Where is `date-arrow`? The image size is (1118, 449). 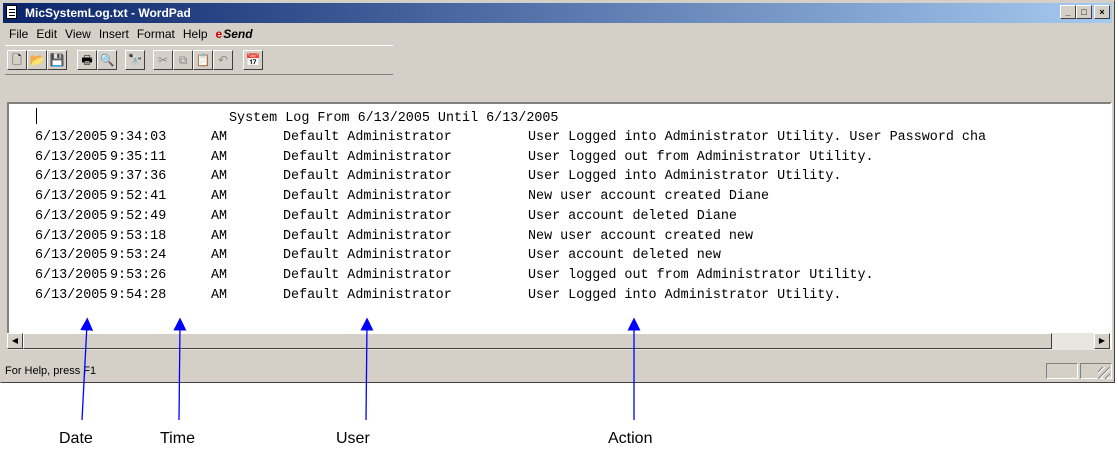
date-arrow is located at coordinates (87, 369).